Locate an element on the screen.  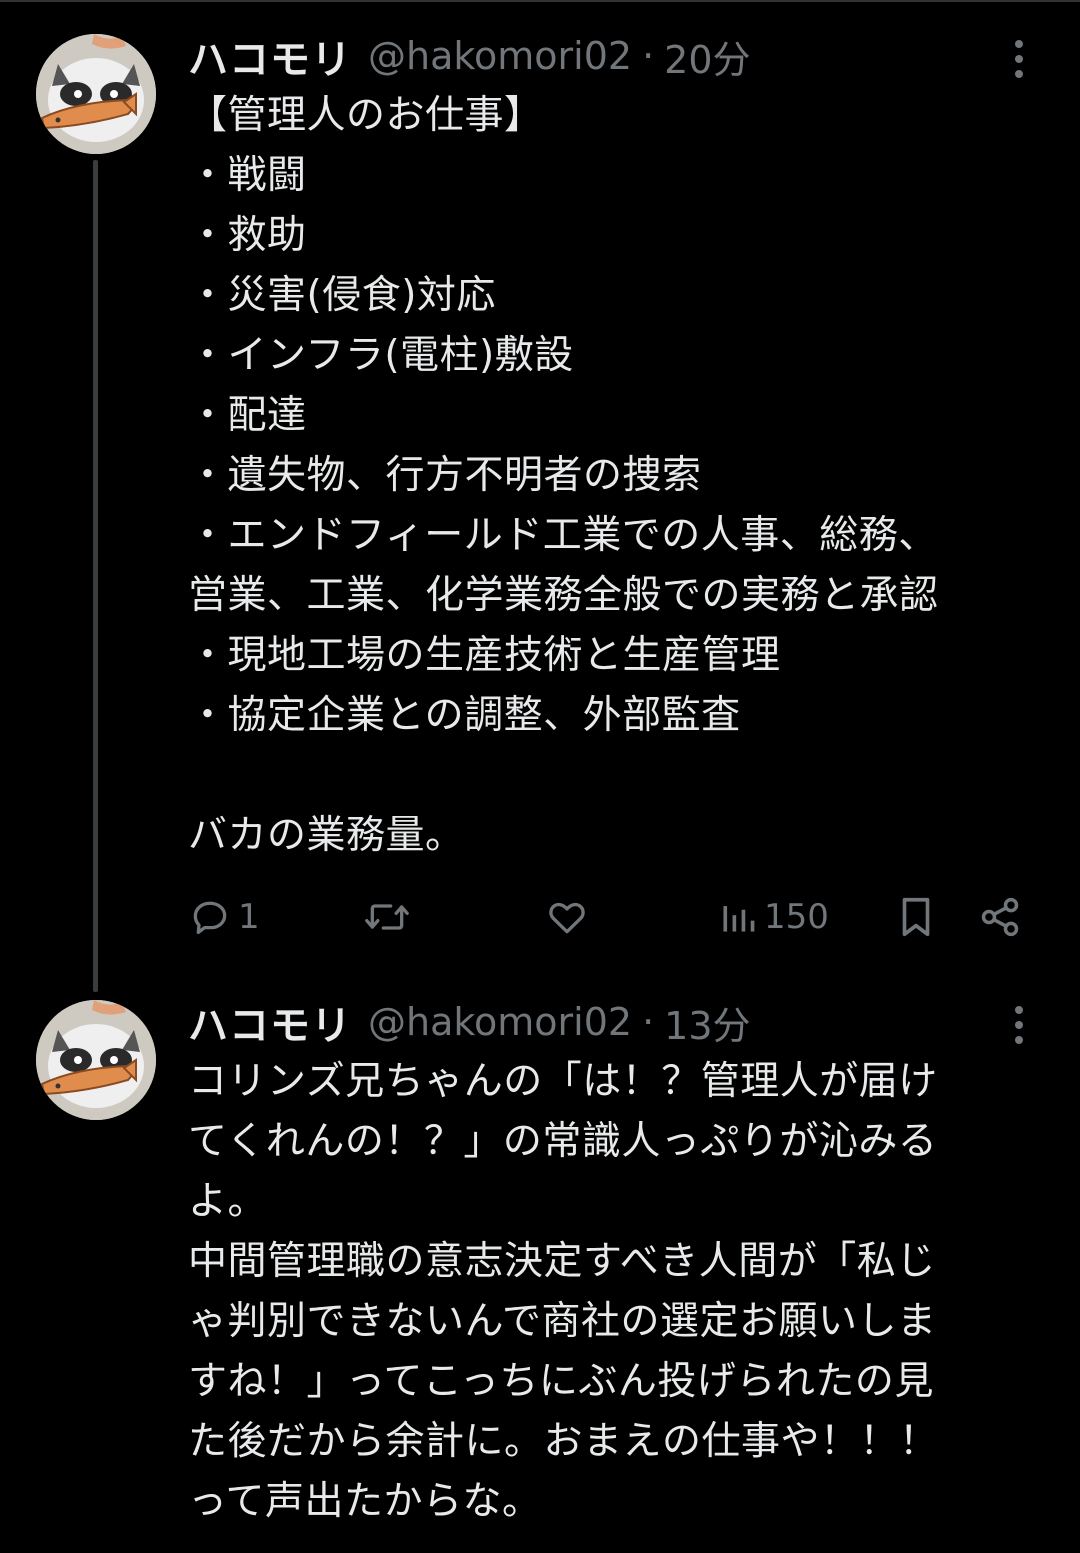
views-button: 150 is located at coordinates (773, 917).